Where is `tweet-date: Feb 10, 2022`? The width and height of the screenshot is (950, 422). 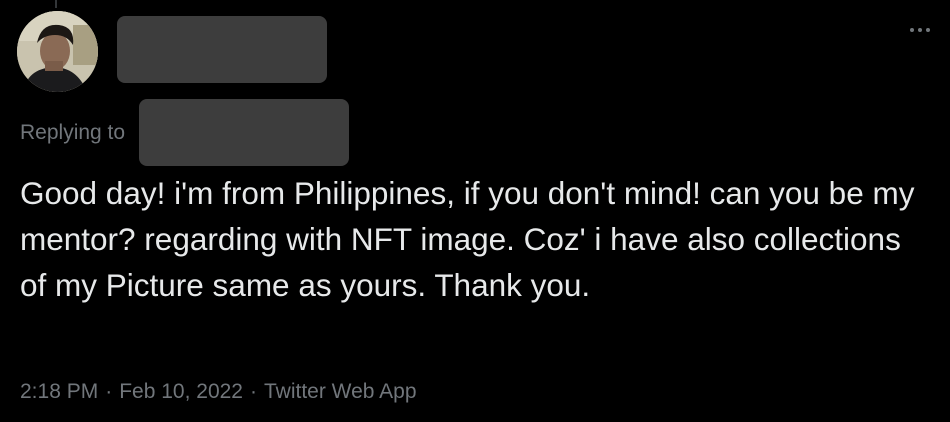 tweet-date: Feb 10, 2022 is located at coordinates (181, 391).